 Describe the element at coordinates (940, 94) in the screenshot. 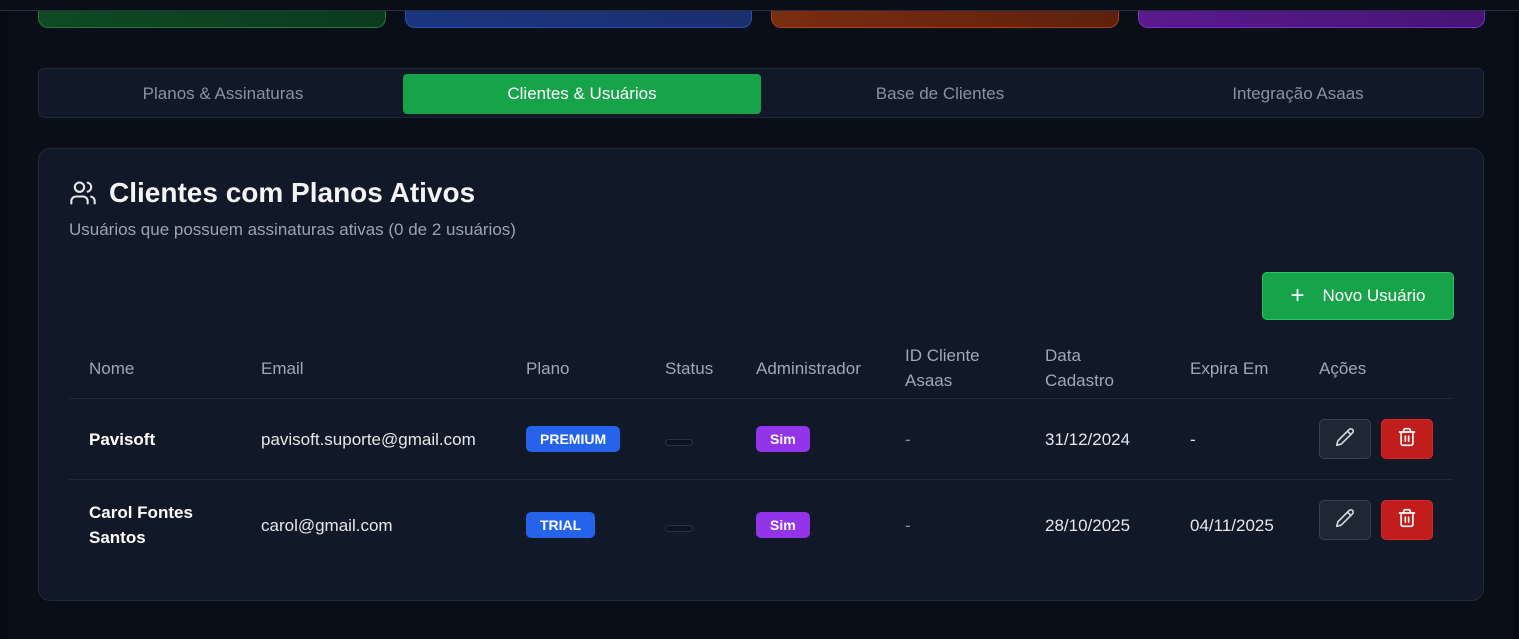

I see `tab-base-de-clientes: Base de Clientes` at that location.